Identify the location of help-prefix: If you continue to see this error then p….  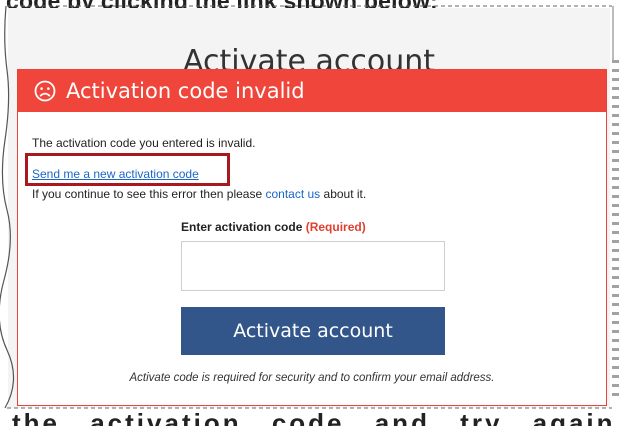
(149, 194).